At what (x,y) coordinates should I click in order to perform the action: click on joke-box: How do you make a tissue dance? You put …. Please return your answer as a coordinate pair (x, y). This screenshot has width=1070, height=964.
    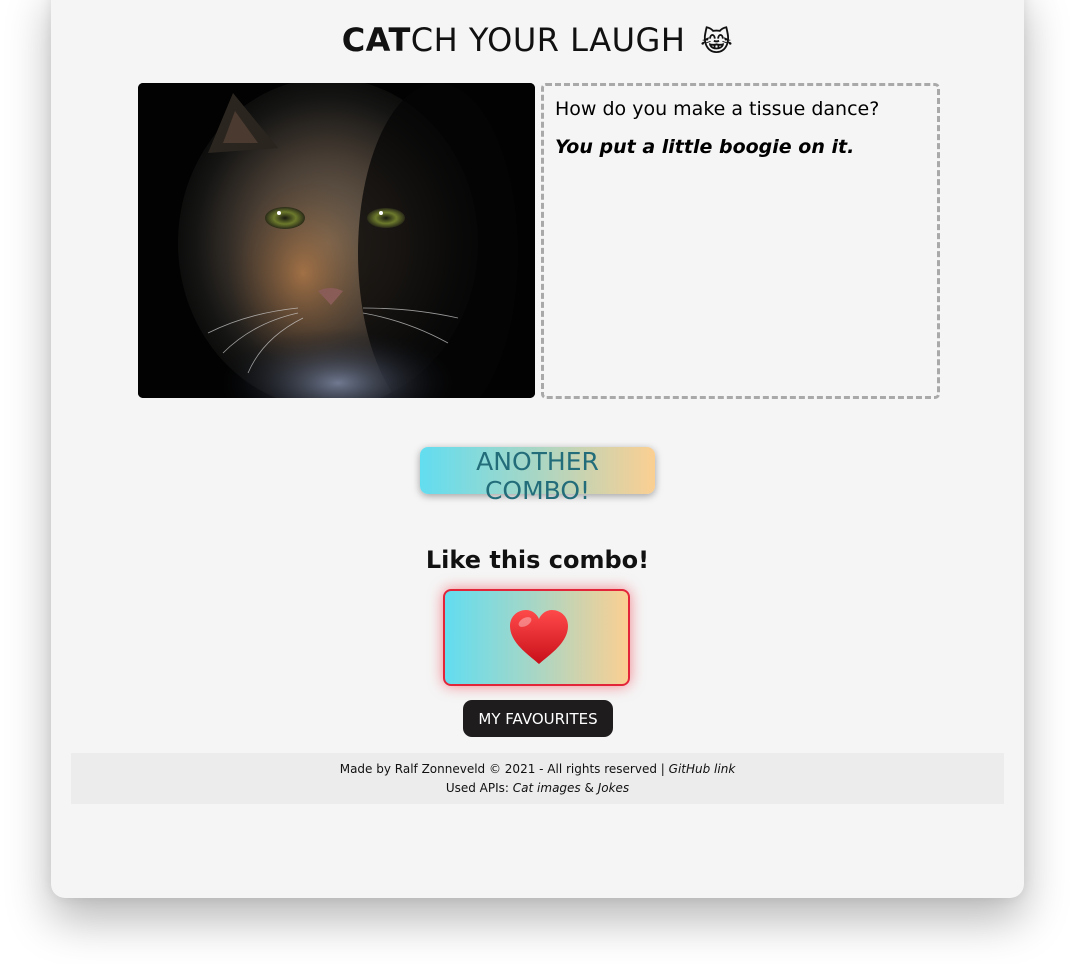
    Looking at the image, I should click on (740, 241).